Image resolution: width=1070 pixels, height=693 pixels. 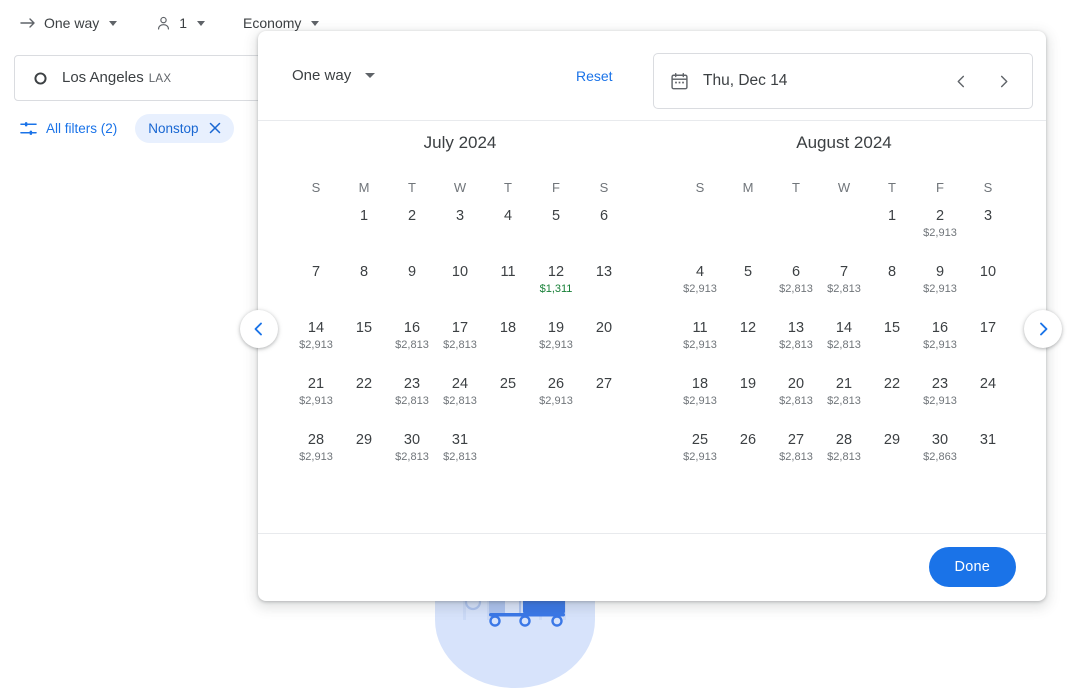 What do you see at coordinates (940, 395) in the screenshot?
I see `calendar-day: 23 $2,913` at bounding box center [940, 395].